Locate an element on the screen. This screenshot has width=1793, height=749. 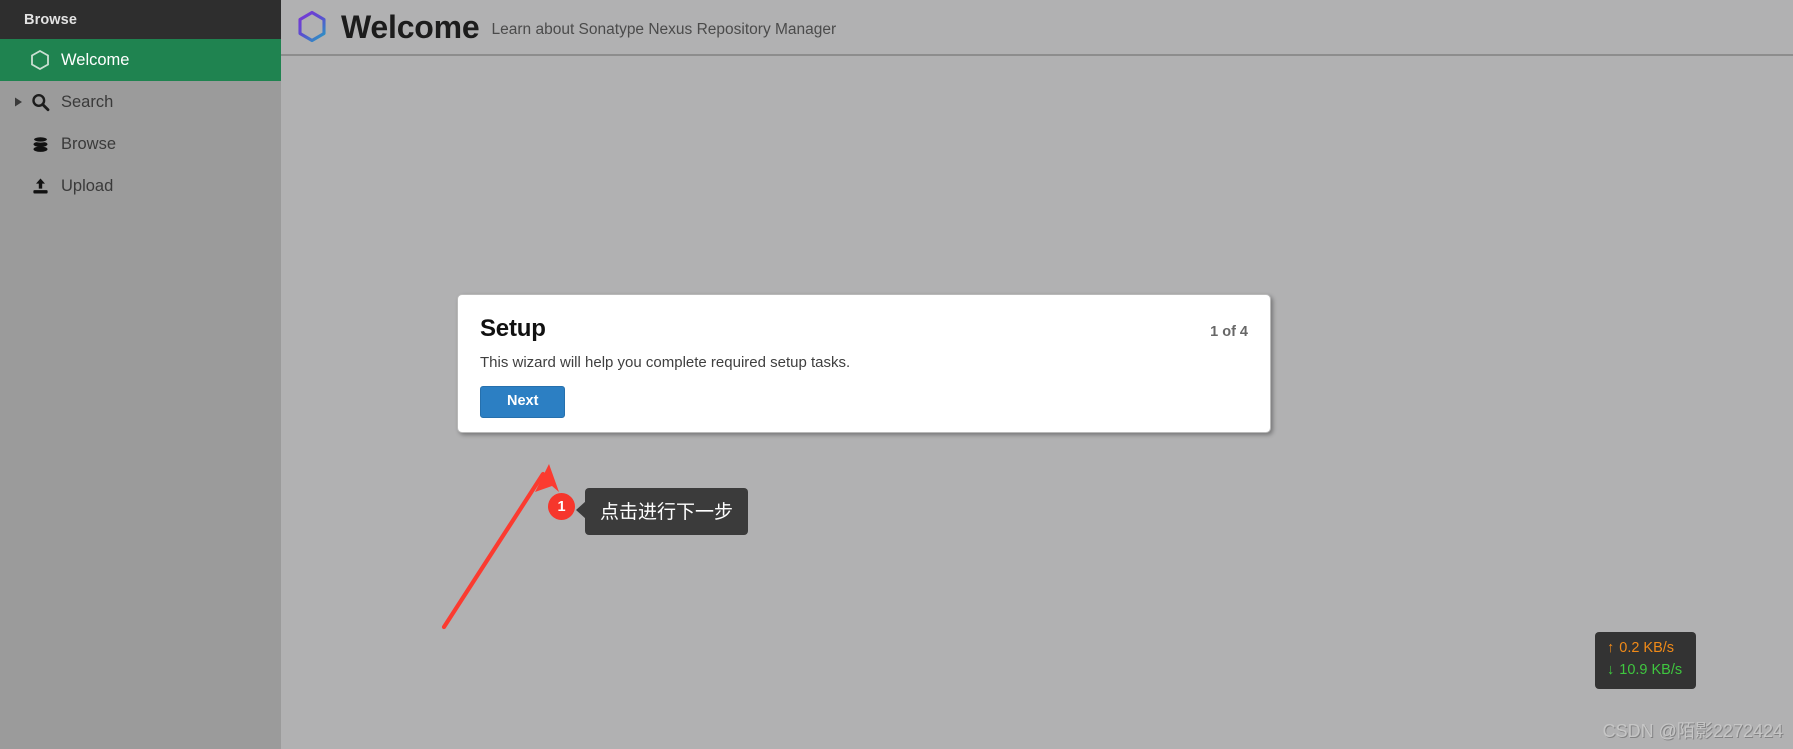
download-speed-row: ↓ 10.9 KB/s is located at coordinates (1644, 671).